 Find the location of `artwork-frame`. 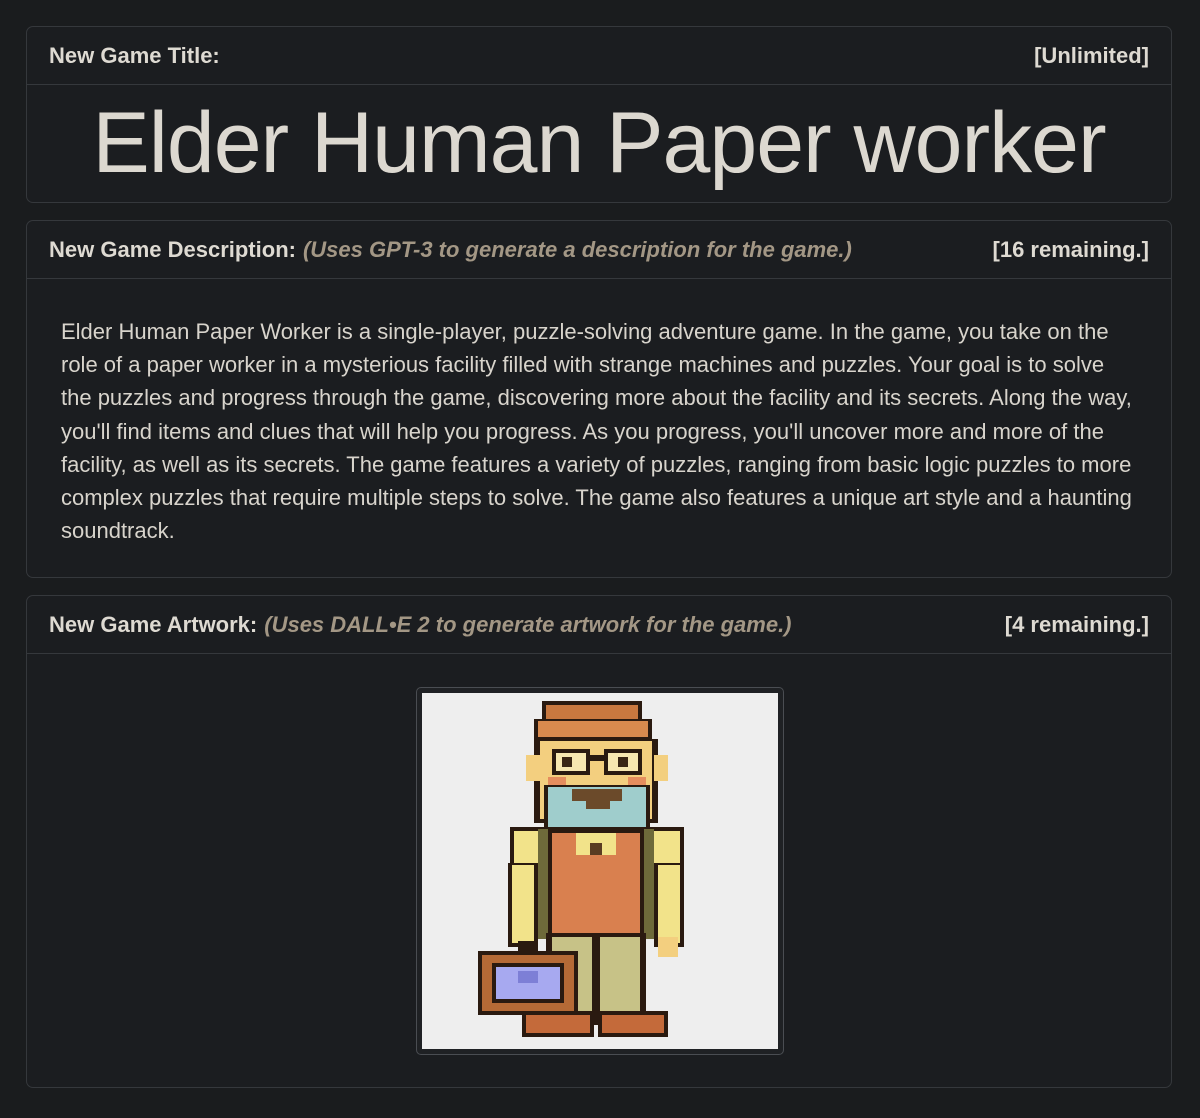

artwork-frame is located at coordinates (600, 871).